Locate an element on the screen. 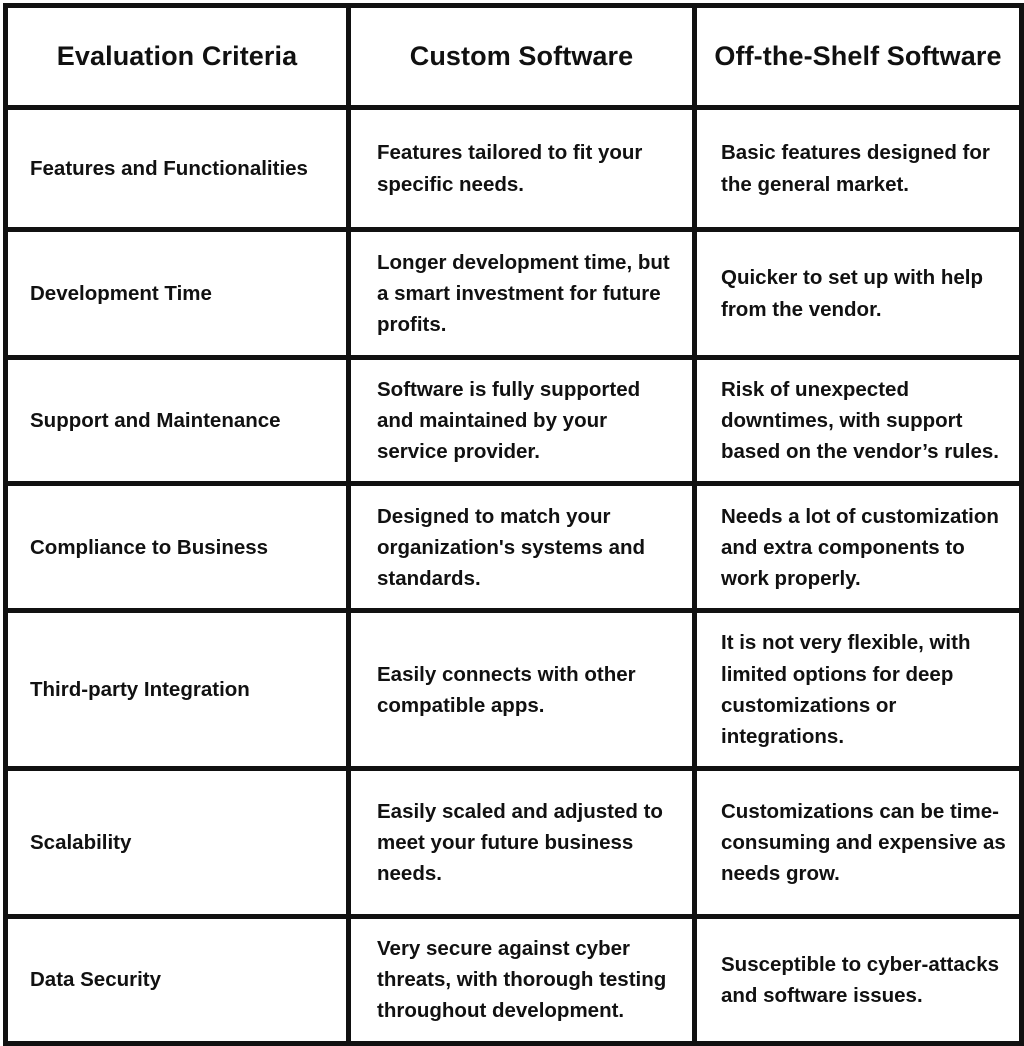 Image resolution: width=1024 pixels, height=1046 pixels. cell-criteria: Data Security is located at coordinates (177, 980).